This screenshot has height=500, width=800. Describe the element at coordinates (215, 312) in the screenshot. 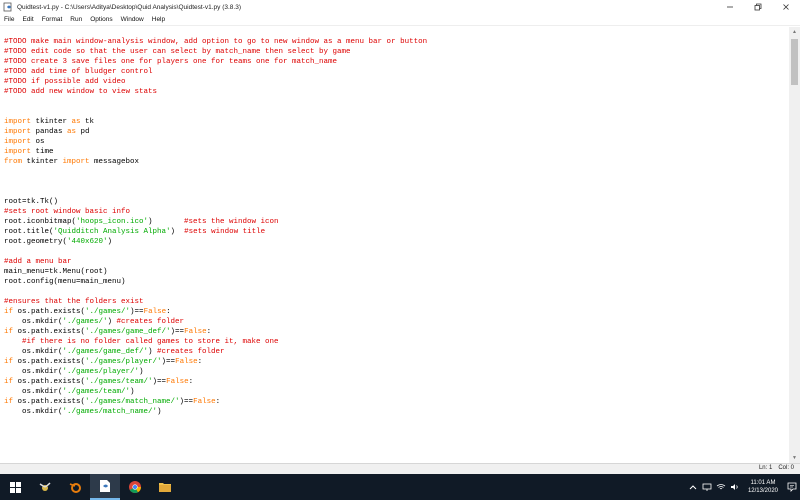

I see `code-line: if os.path.exists('./games/')==False:` at that location.